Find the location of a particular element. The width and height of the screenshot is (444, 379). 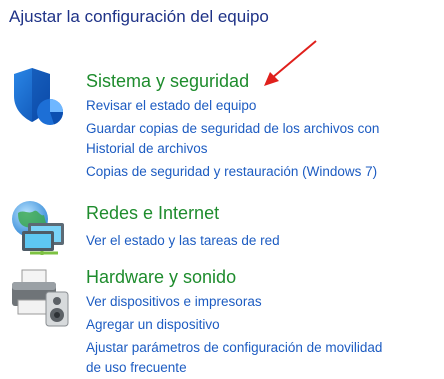

link-file-history: Historial de archivos is located at coordinates (147, 149).